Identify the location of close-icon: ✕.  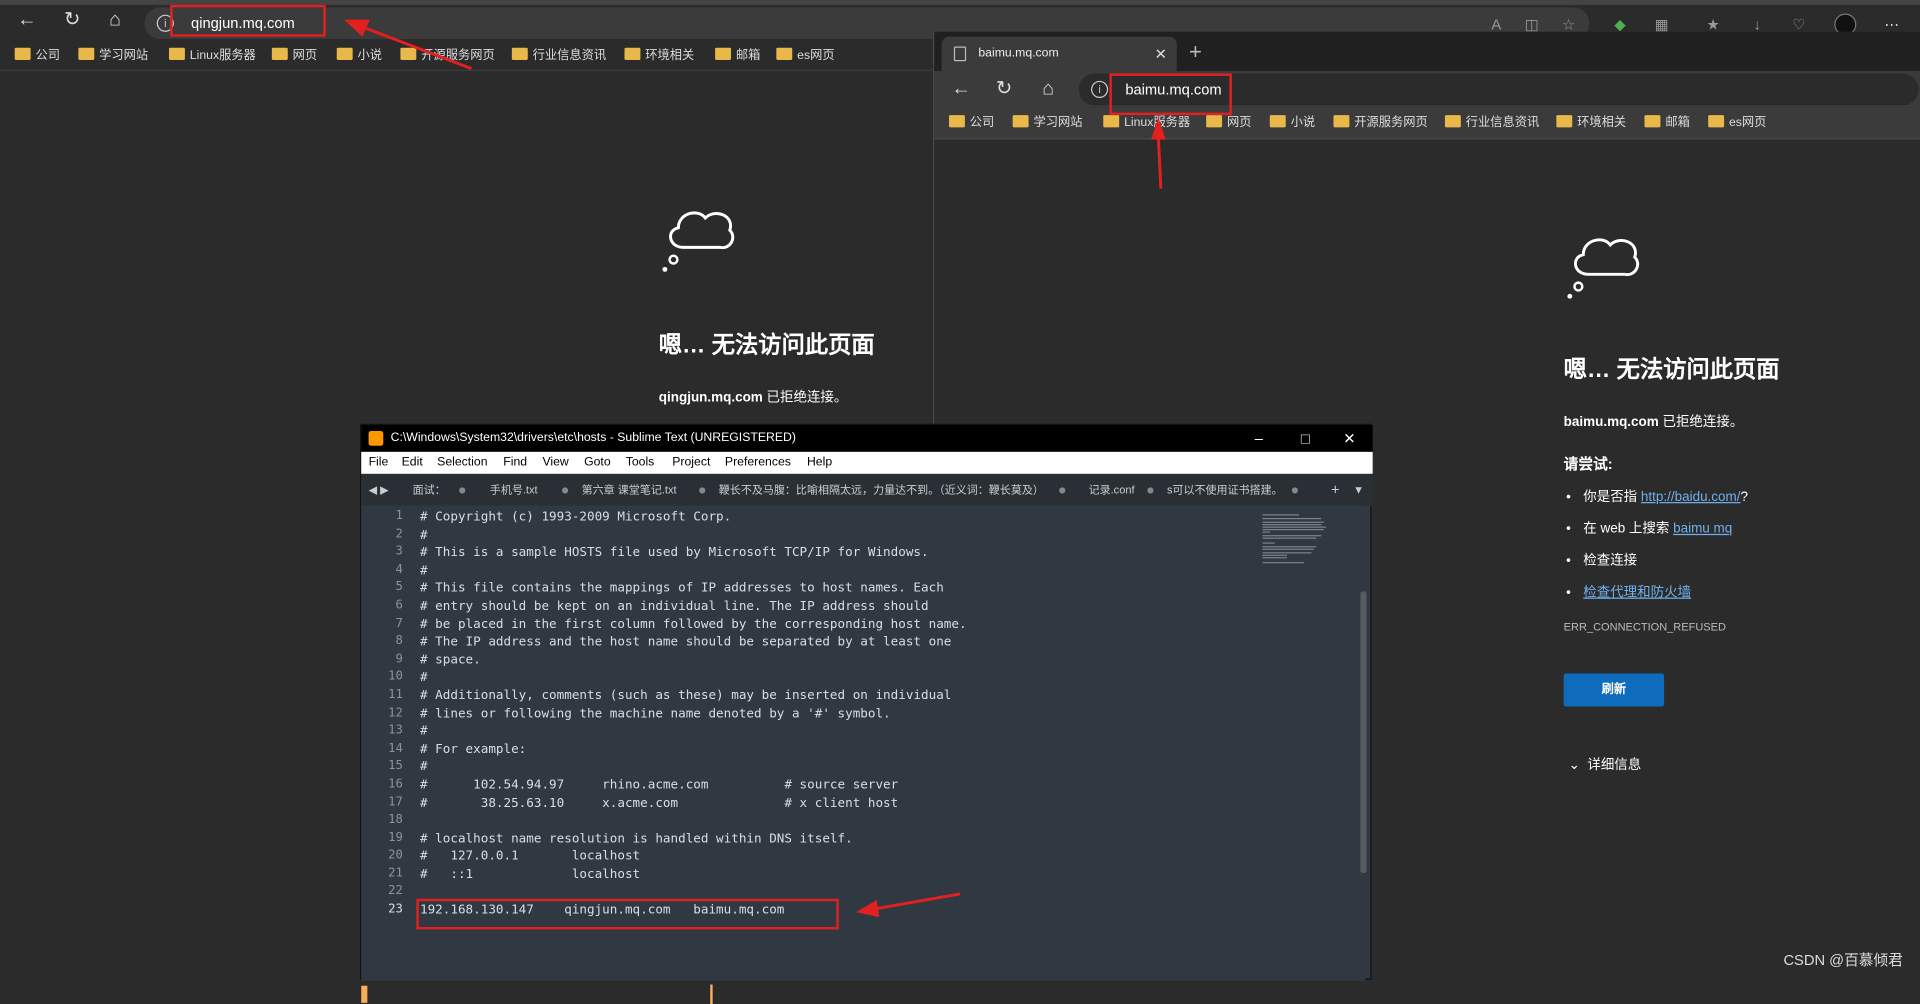
(1349, 438).